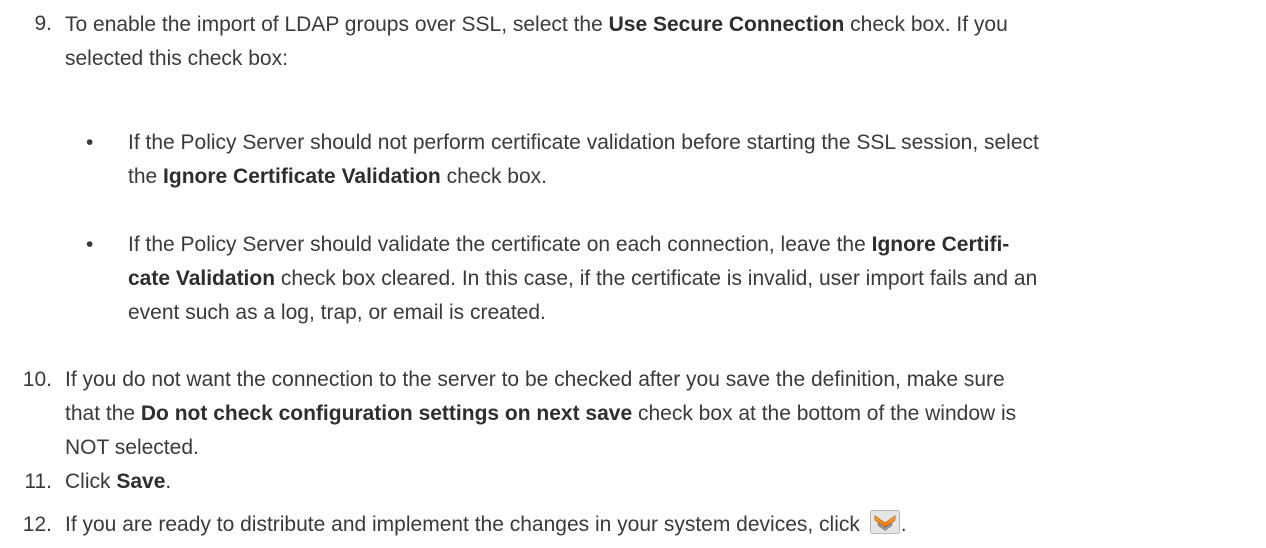 Image resolution: width=1266 pixels, height=548 pixels. What do you see at coordinates (660, 482) in the screenshot?
I see `step-text: Click Save.` at bounding box center [660, 482].